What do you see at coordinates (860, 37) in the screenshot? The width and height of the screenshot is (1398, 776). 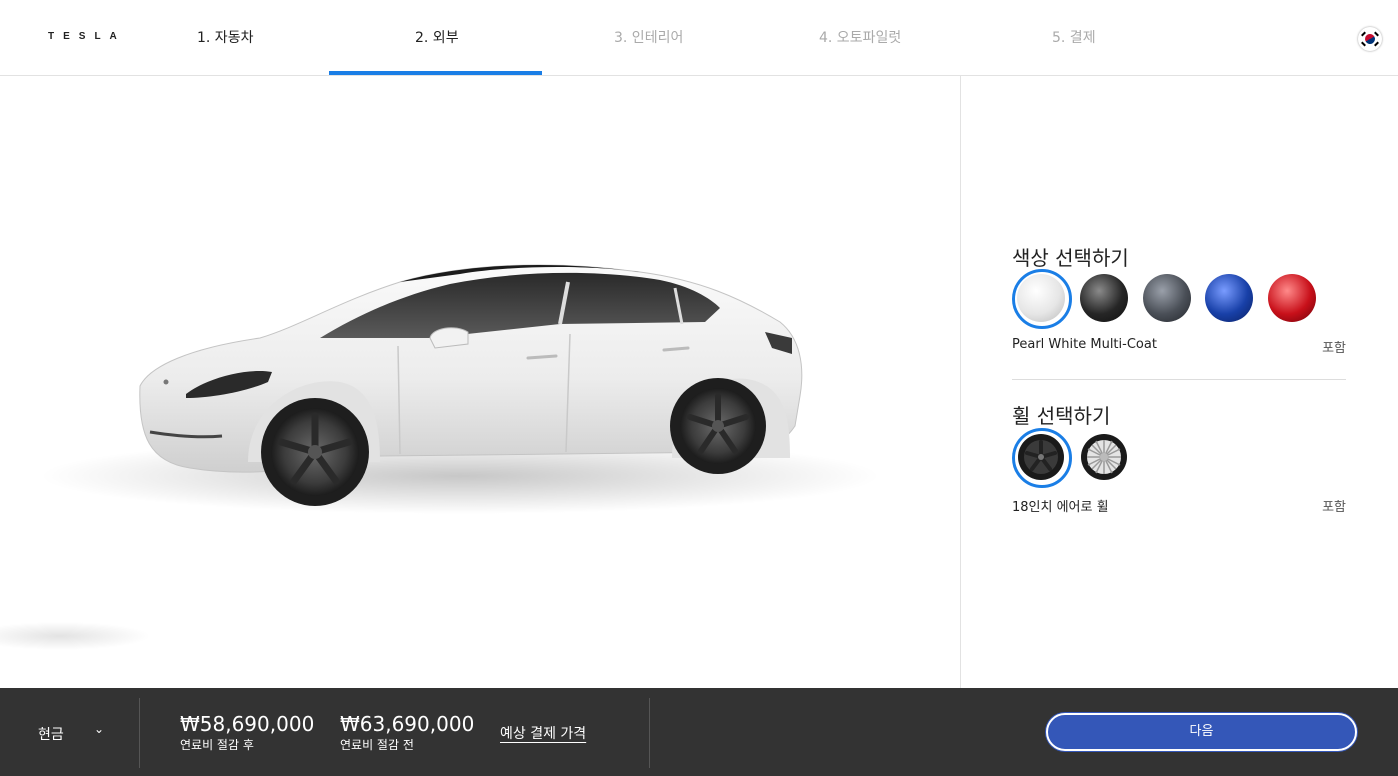 I see `step-autopilot: 4. 오토파일럿` at bounding box center [860, 37].